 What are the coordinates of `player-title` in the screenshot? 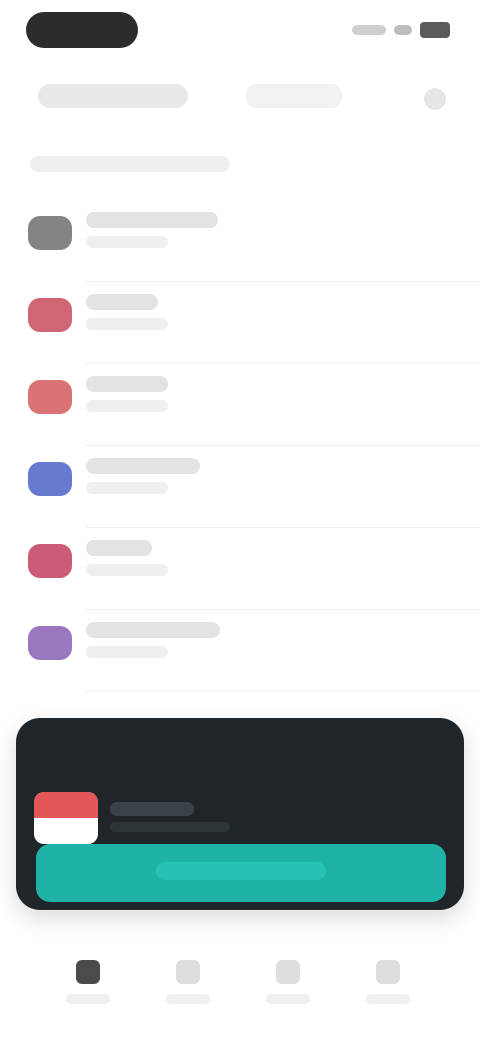 It's located at (152, 809).